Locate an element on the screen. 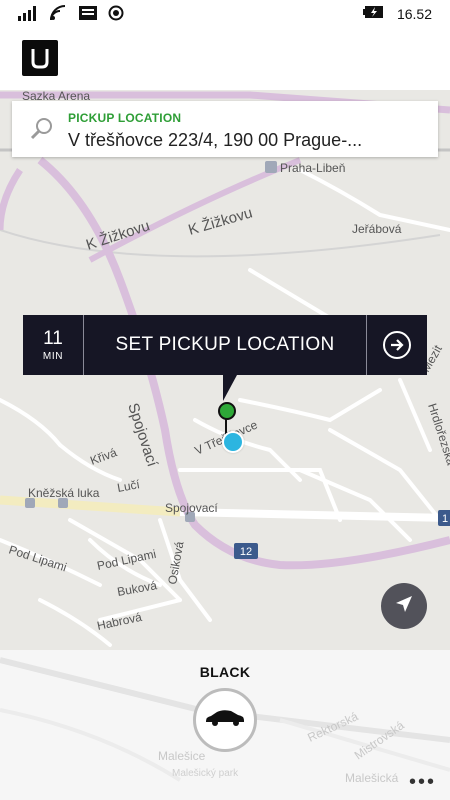 The image size is (450, 800). vehicle-type-label: BLACK is located at coordinates (225, 672).